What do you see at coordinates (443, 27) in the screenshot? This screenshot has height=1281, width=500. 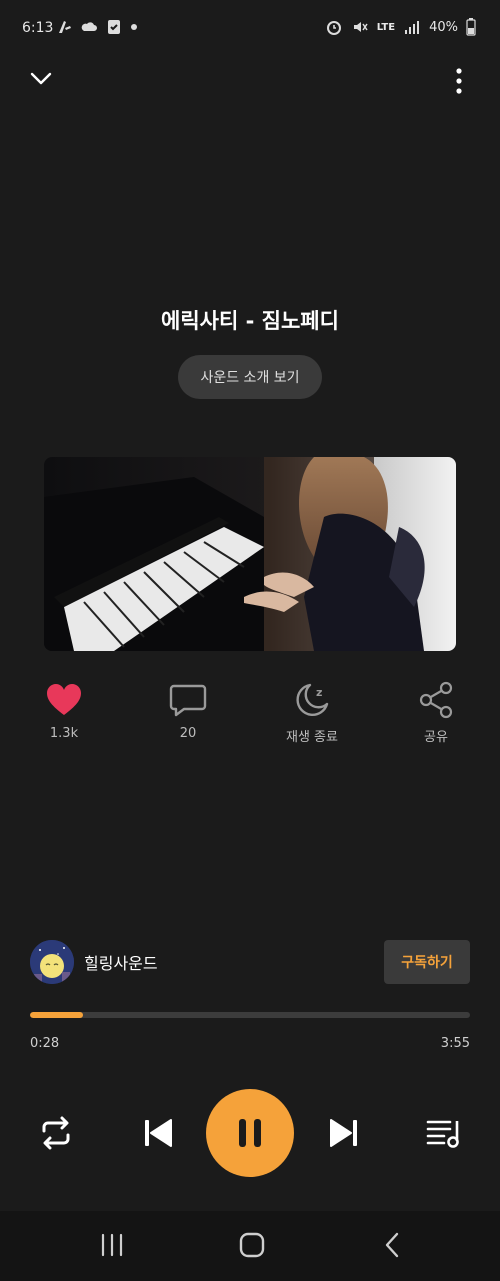 I see `battery-percent: 40%` at bounding box center [443, 27].